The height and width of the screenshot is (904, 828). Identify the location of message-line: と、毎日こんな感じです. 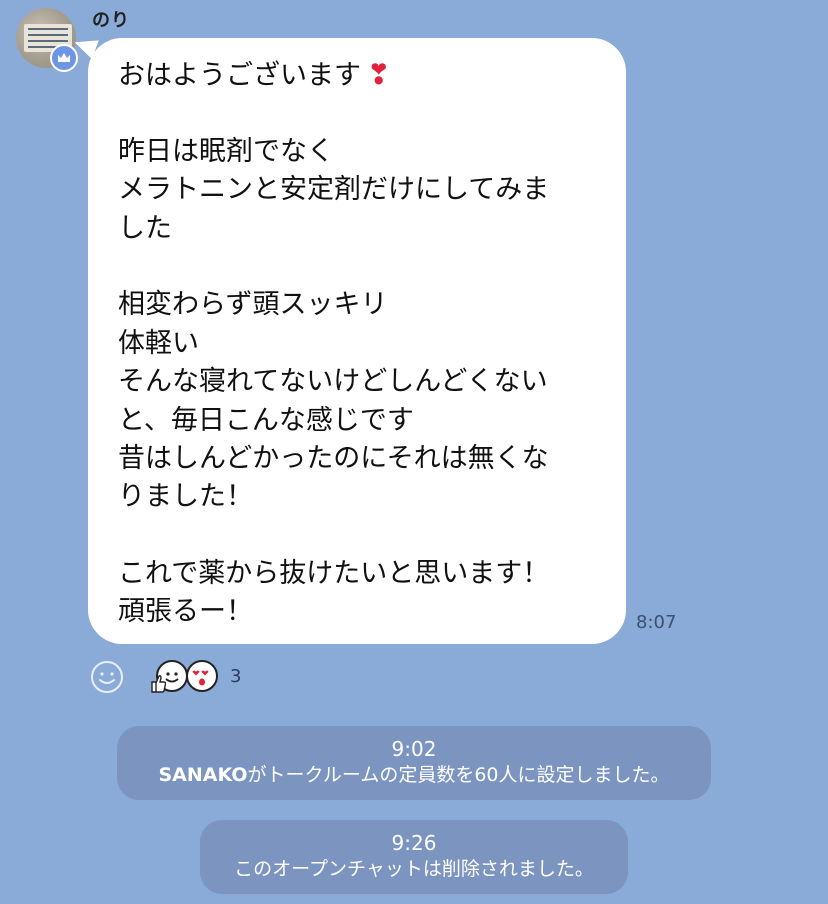
(266, 420).